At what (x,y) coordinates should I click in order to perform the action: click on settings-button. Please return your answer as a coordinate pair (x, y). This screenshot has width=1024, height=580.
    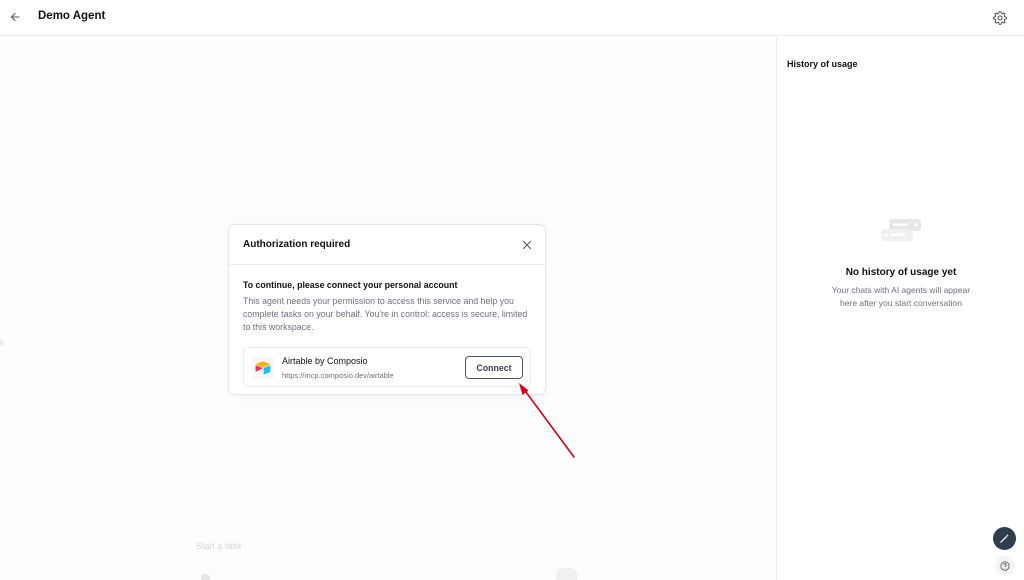
    Looking at the image, I should click on (1000, 18).